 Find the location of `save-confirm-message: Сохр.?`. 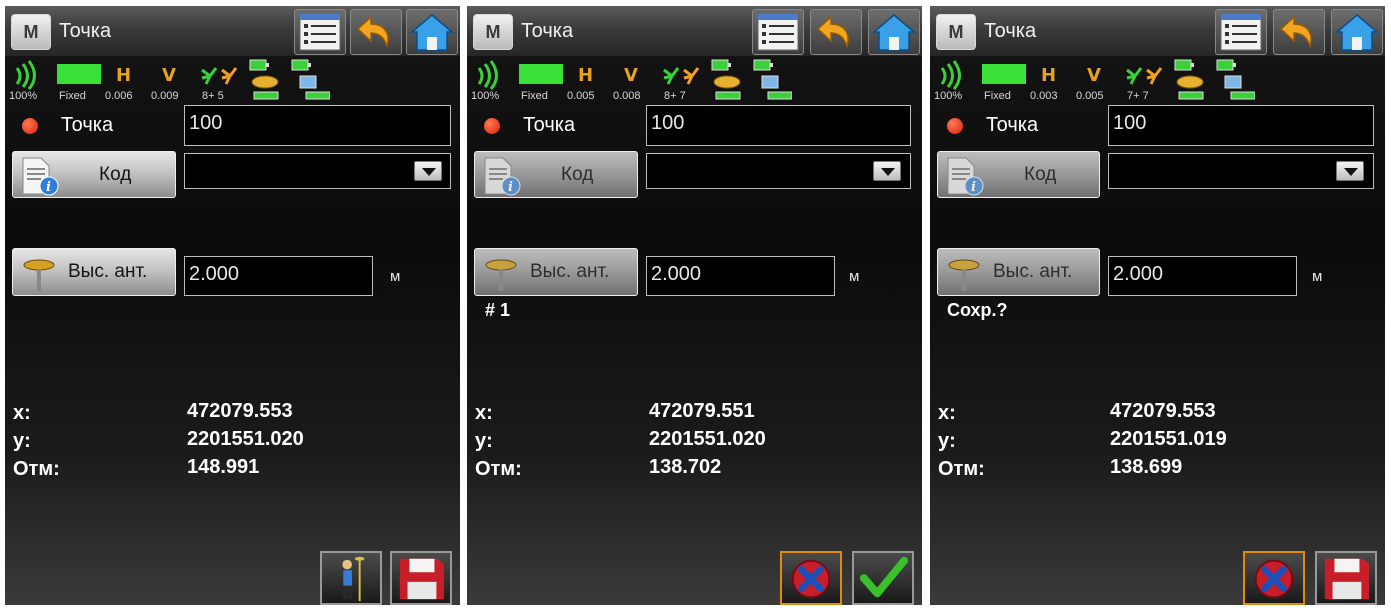

save-confirm-message: Сохр.? is located at coordinates (977, 310).